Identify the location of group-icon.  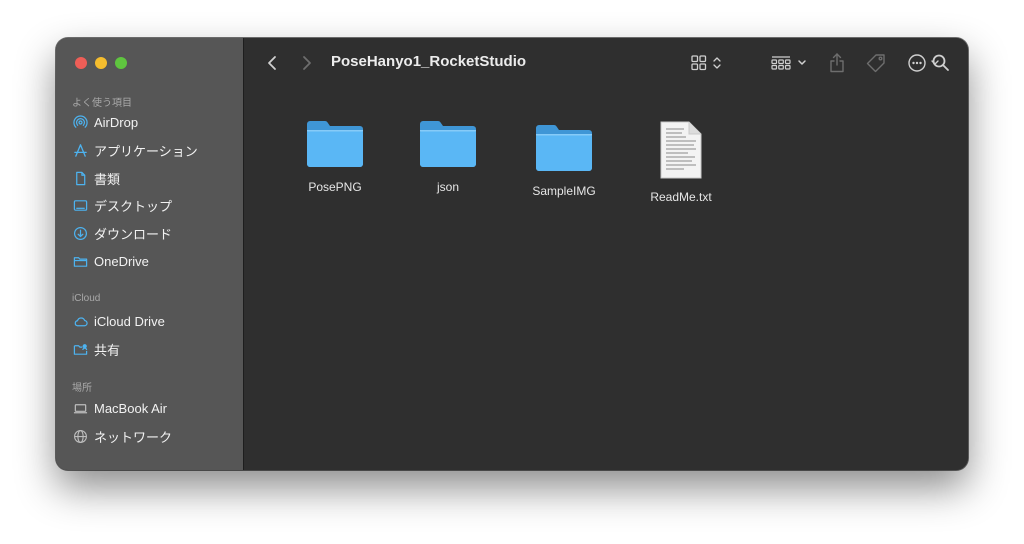
(788, 63).